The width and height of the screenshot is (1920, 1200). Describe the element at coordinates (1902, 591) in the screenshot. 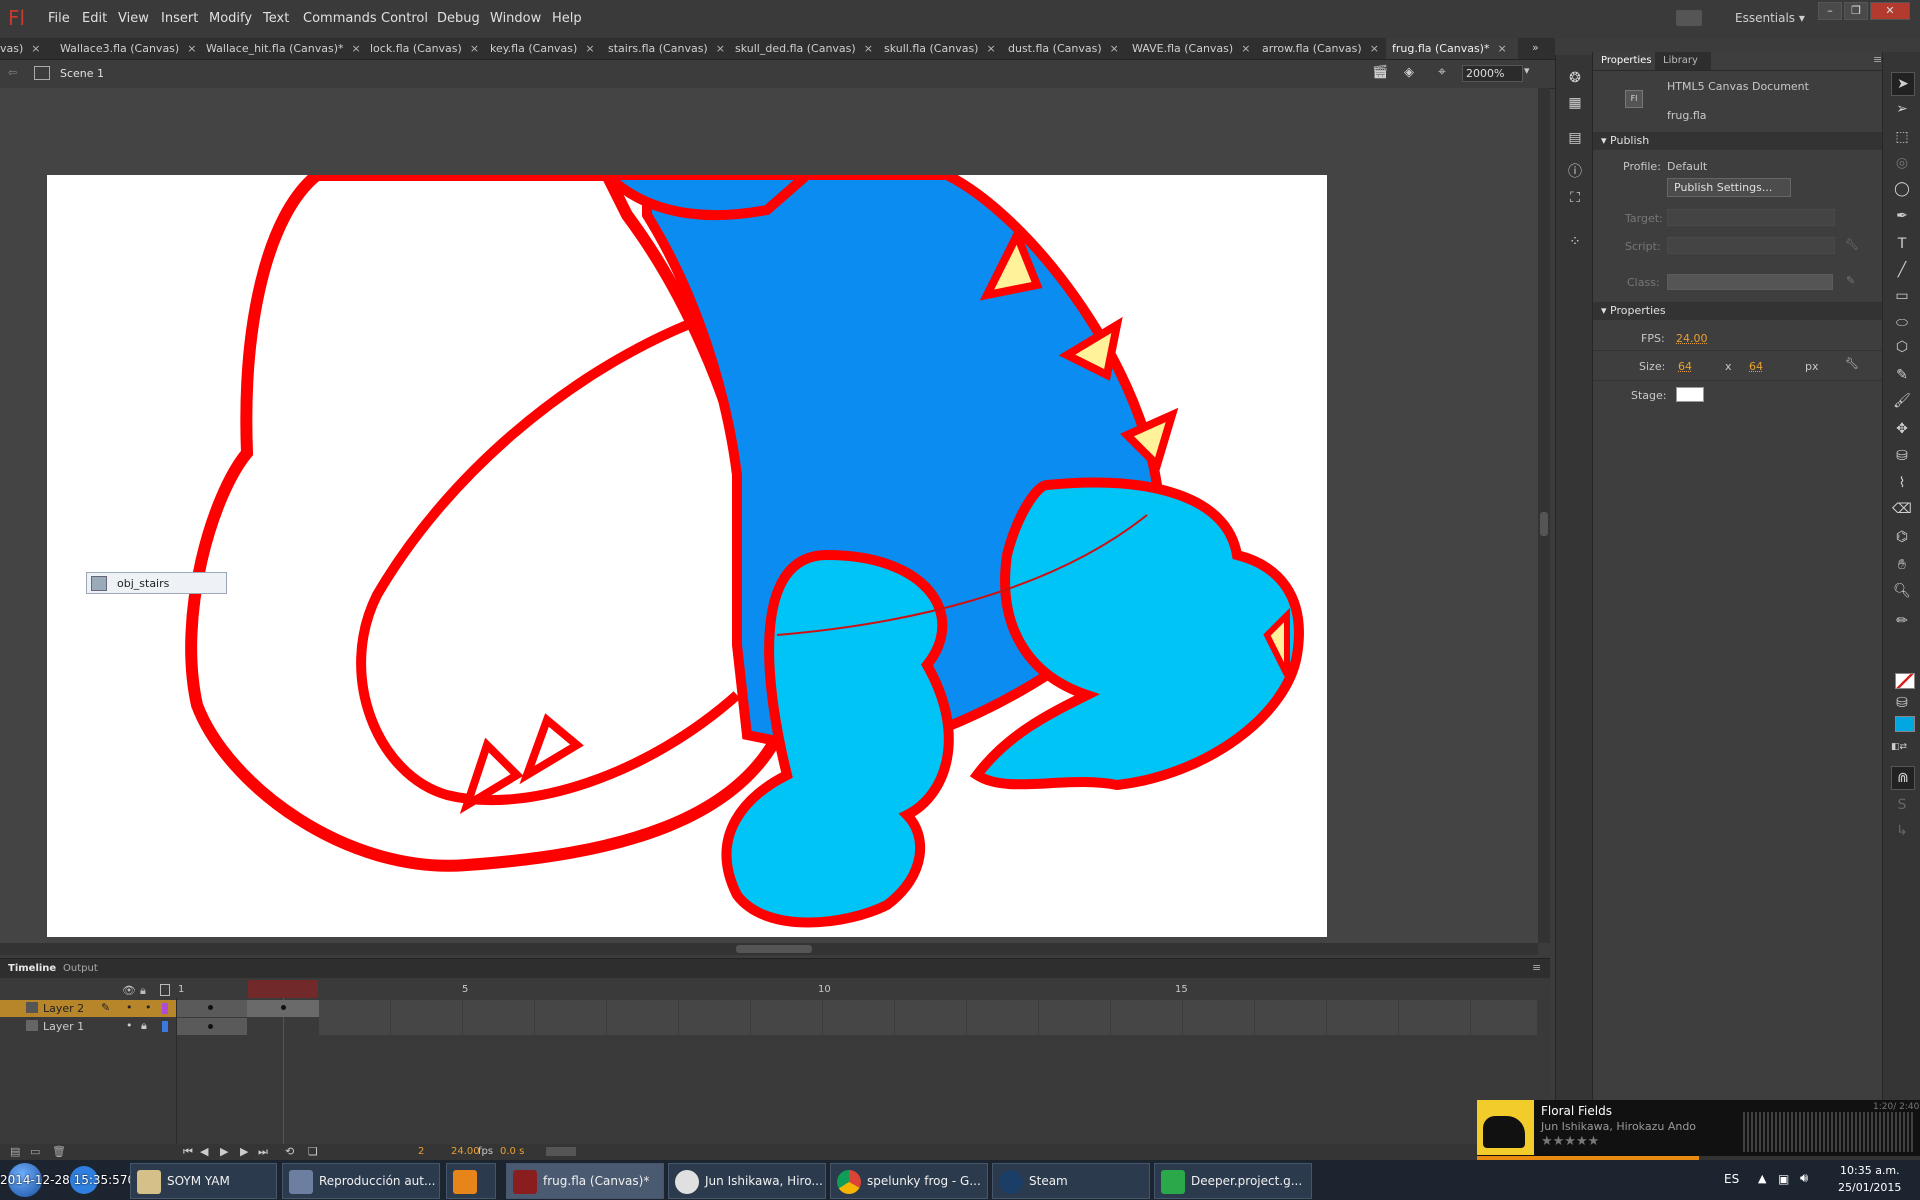

I see `zoom-tool-icon: 🔍︎` at that location.